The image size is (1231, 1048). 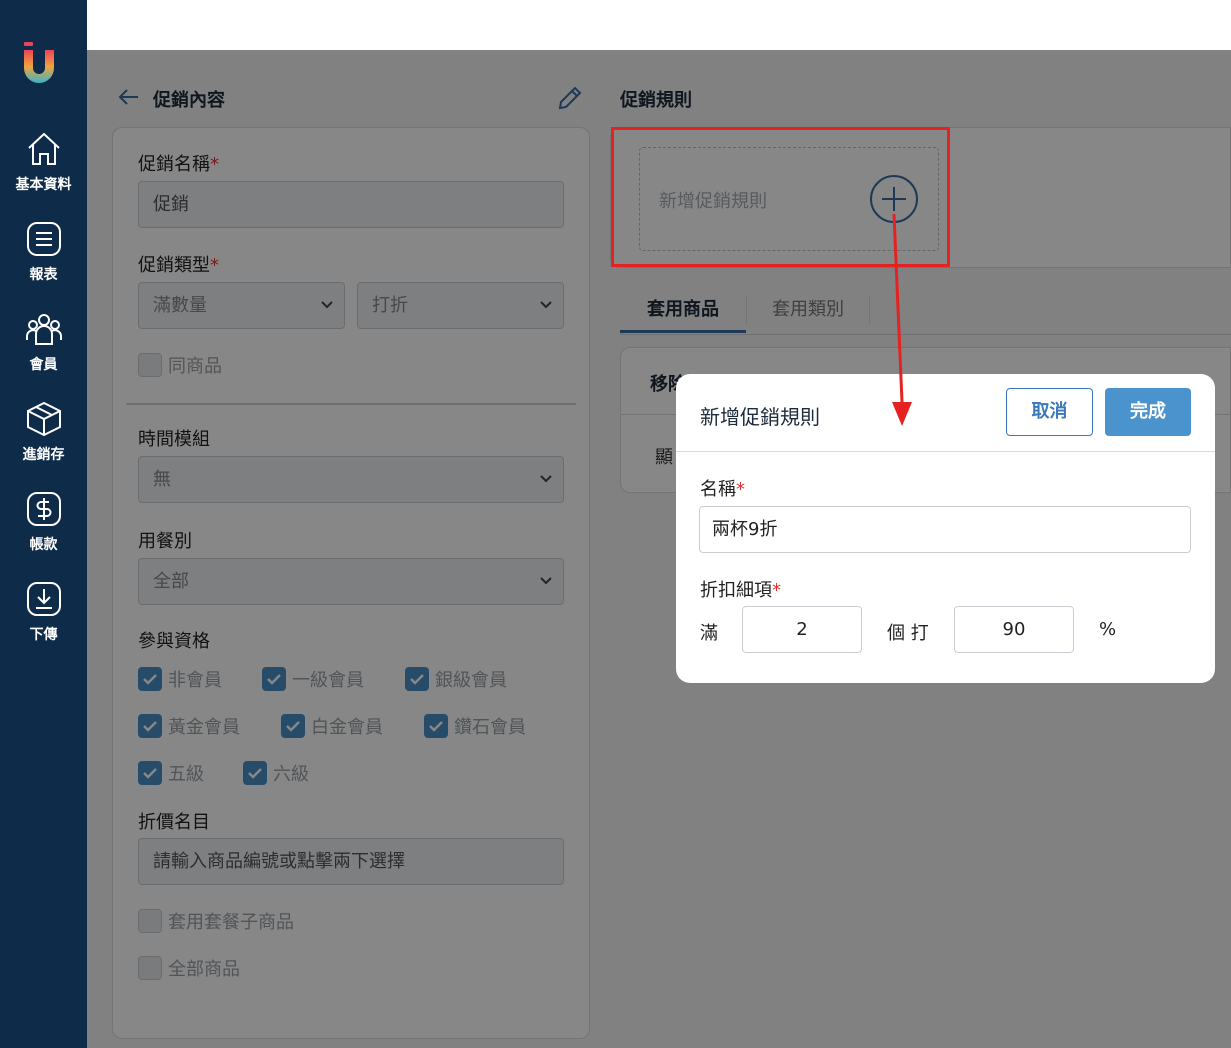 I want to click on nav-label: 報表, so click(x=43, y=275).